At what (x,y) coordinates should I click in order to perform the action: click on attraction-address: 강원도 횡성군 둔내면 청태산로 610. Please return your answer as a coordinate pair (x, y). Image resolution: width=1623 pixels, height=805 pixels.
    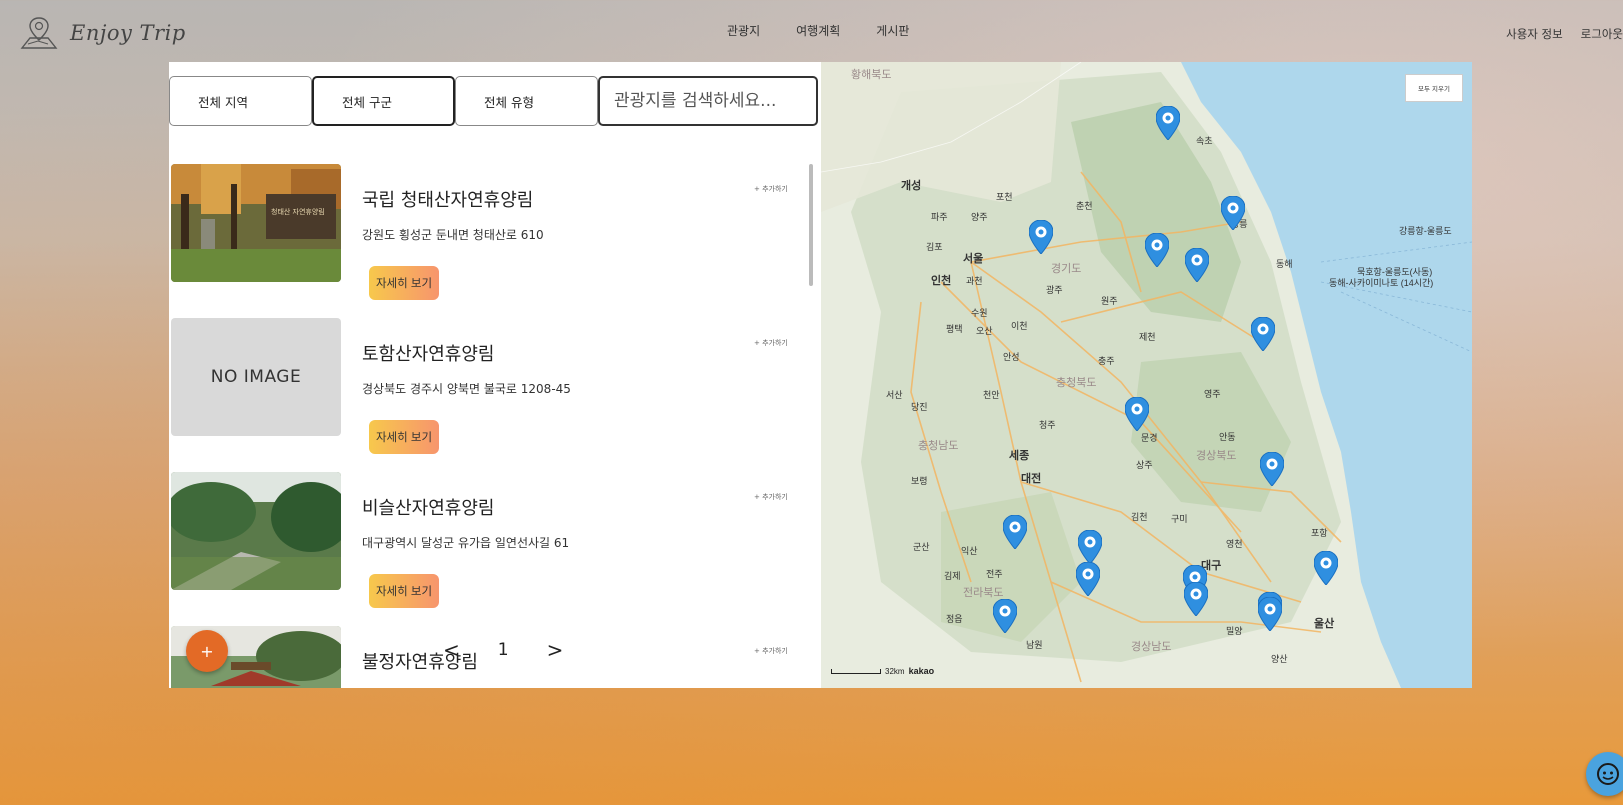
    Looking at the image, I should click on (453, 235).